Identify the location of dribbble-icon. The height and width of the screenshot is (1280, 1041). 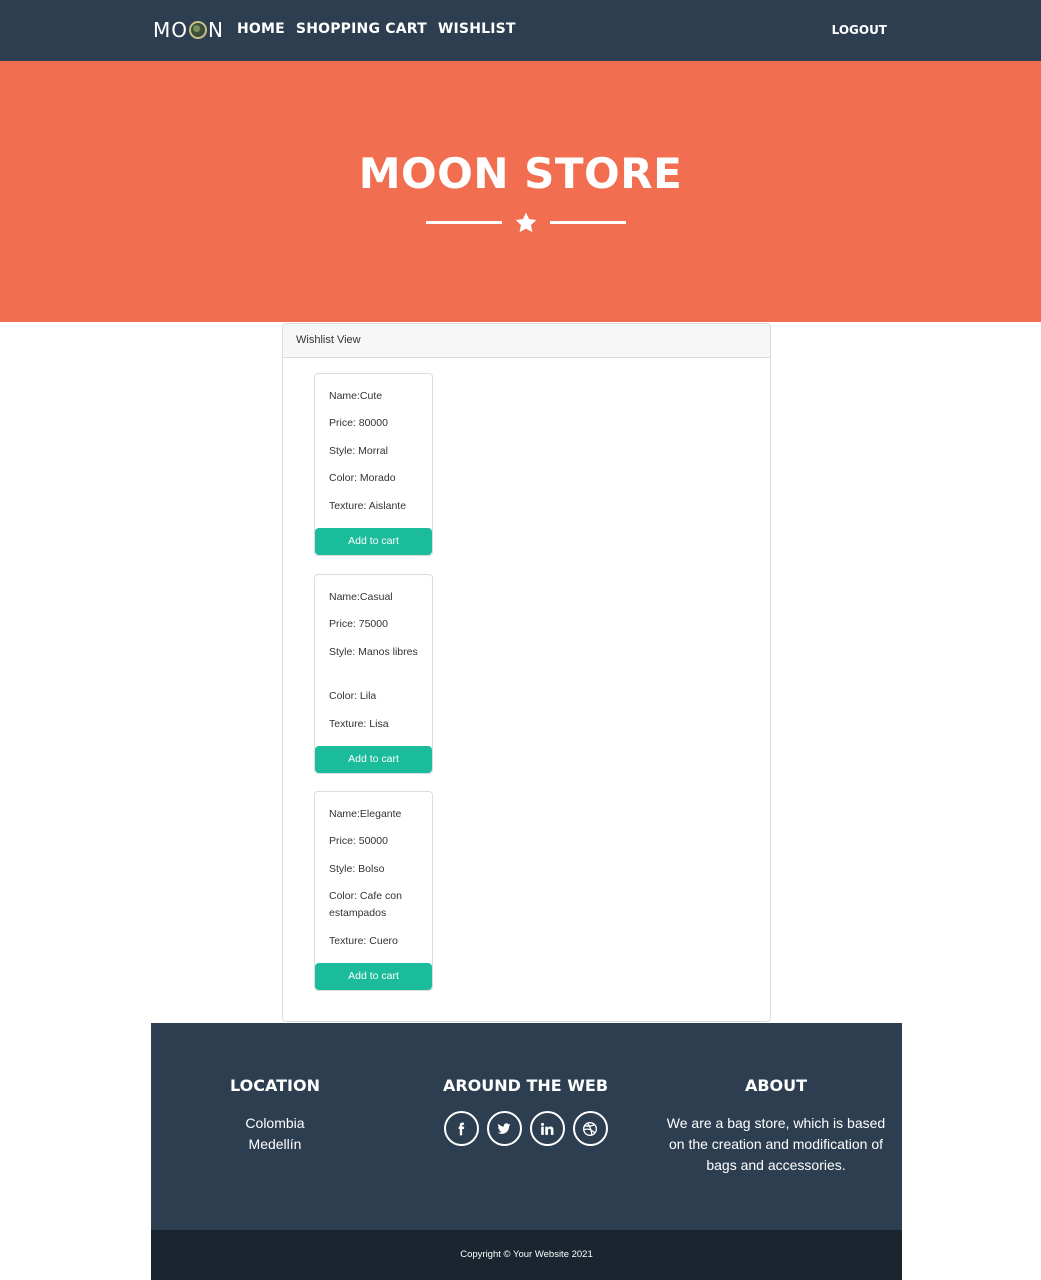
(590, 1128).